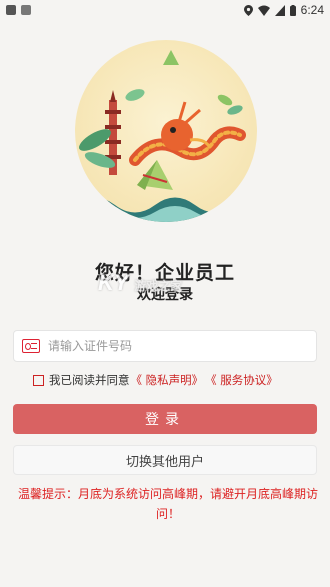  What do you see at coordinates (165, 10) in the screenshot?
I see `status-bar: 6:24` at bounding box center [165, 10].